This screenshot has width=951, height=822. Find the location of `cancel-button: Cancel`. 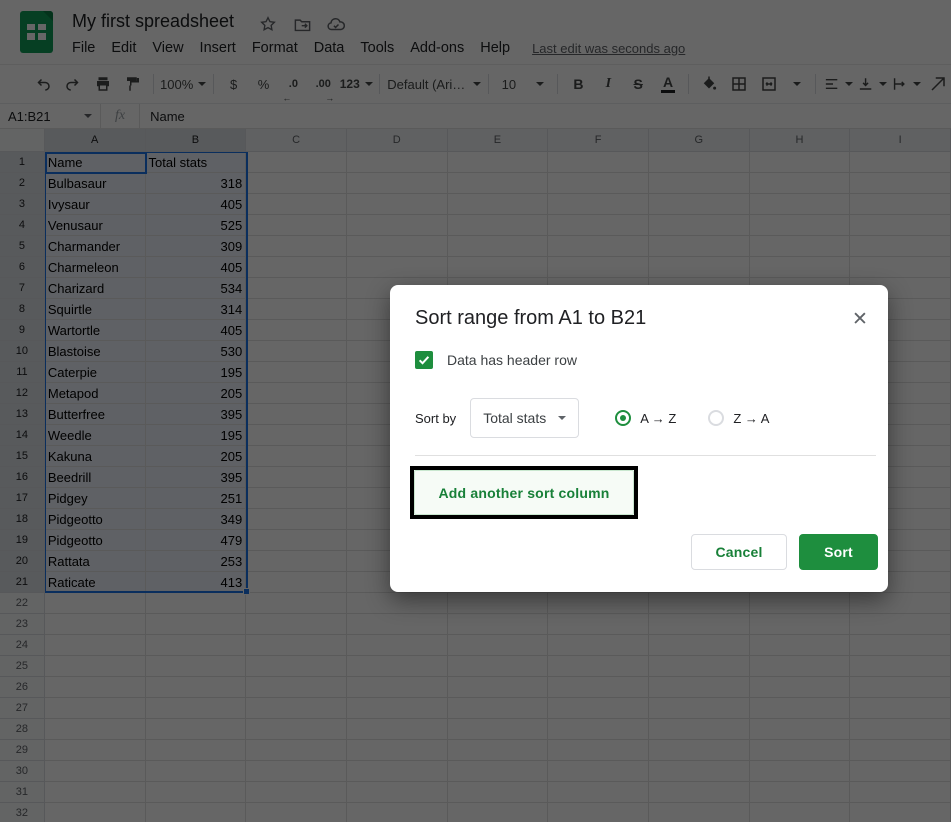

cancel-button: Cancel is located at coordinates (739, 552).